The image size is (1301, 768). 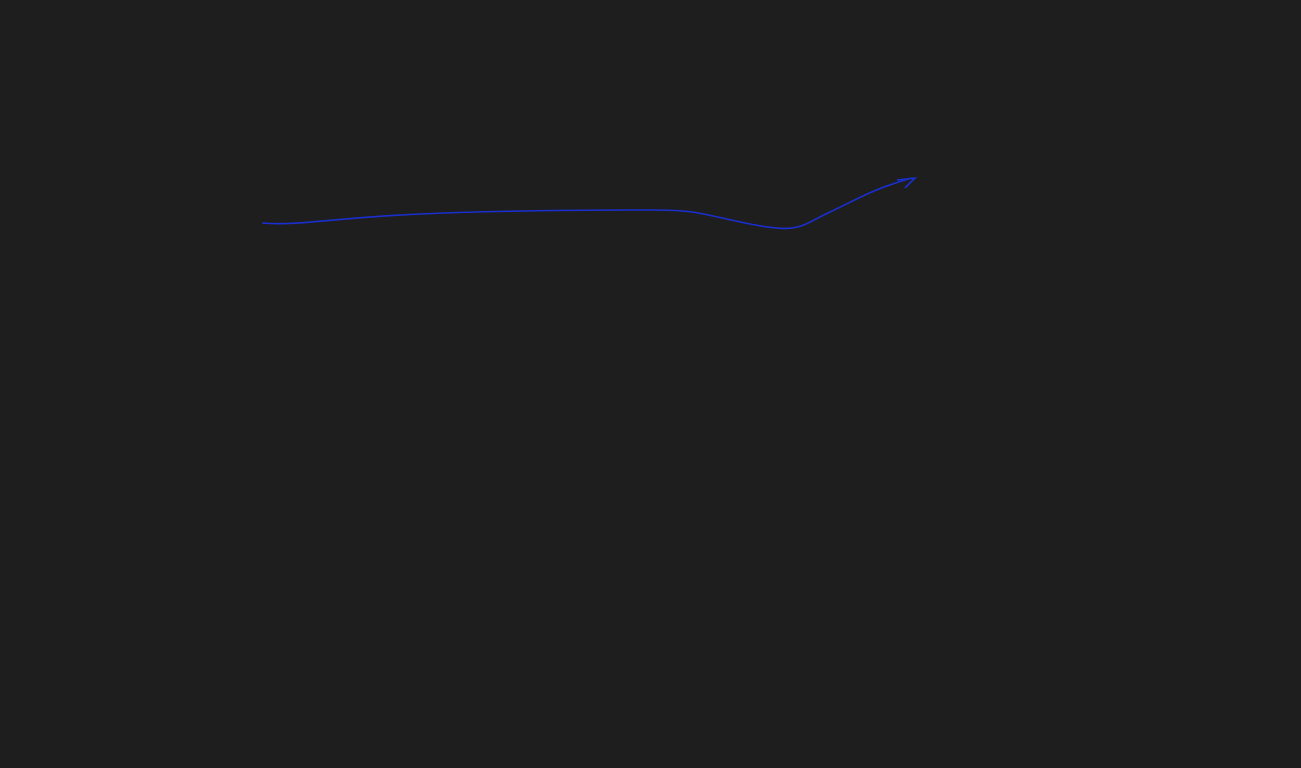 What do you see at coordinates (587, 203) in the screenshot?
I see `annotation-arrow-line` at bounding box center [587, 203].